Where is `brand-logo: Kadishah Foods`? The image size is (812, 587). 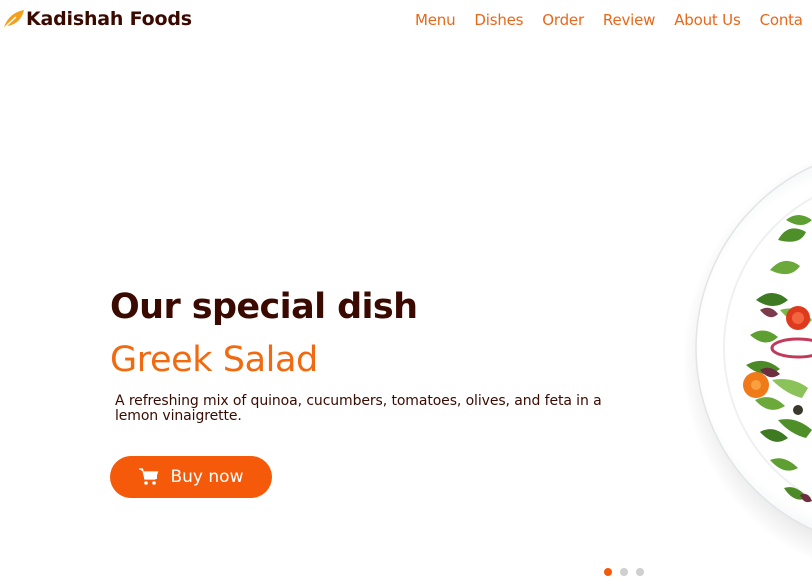
brand-logo: Kadishah Foods is located at coordinates (97, 19).